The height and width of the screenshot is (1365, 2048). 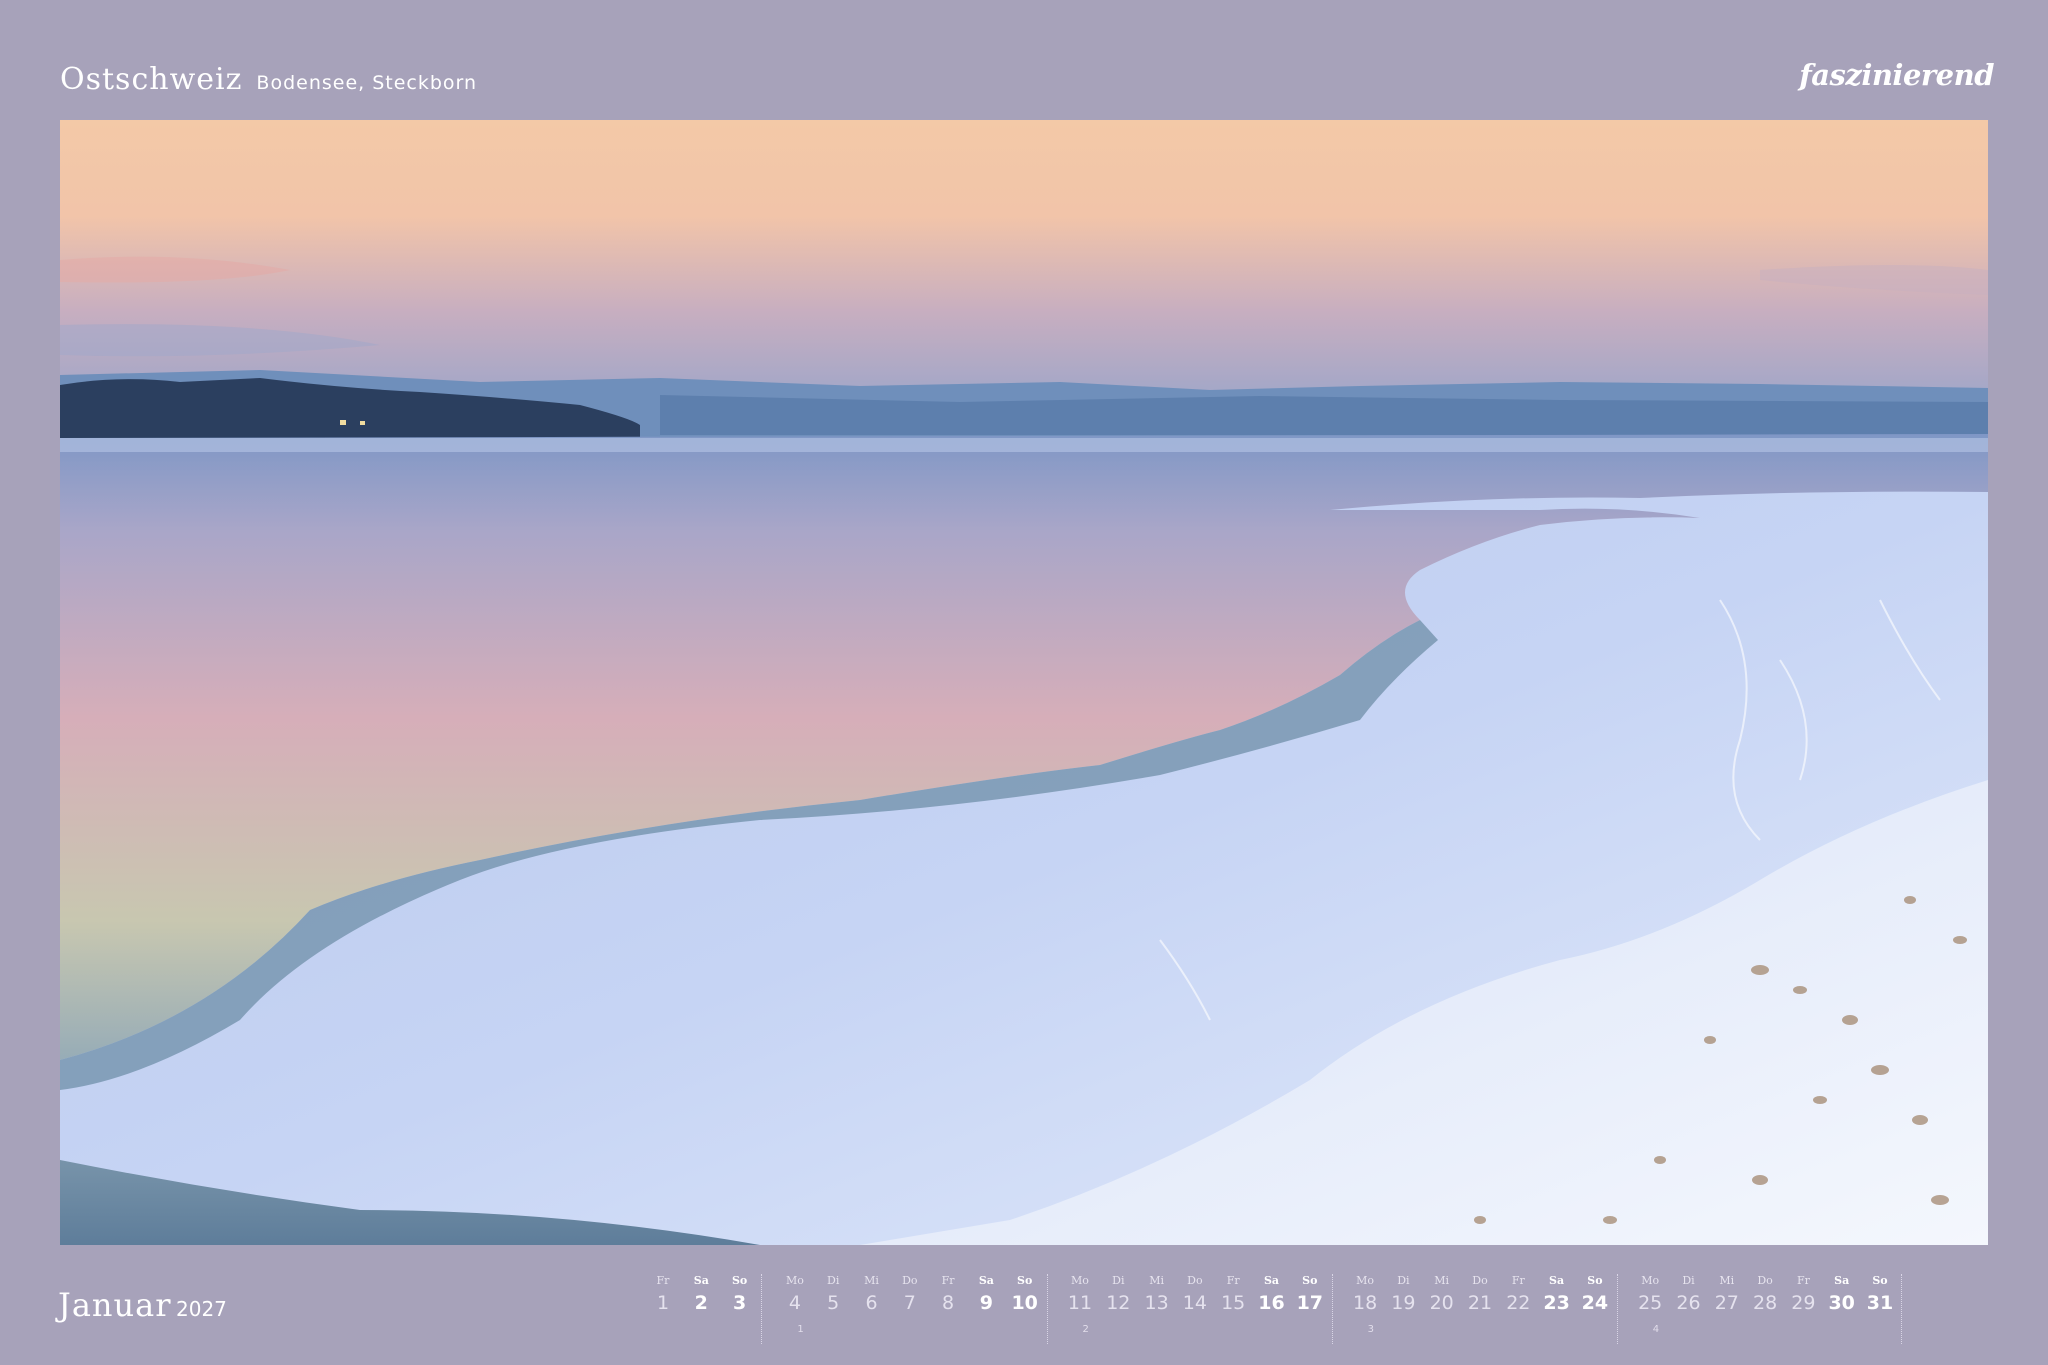 What do you see at coordinates (1370, 1329) in the screenshot?
I see `week-number: 3` at bounding box center [1370, 1329].